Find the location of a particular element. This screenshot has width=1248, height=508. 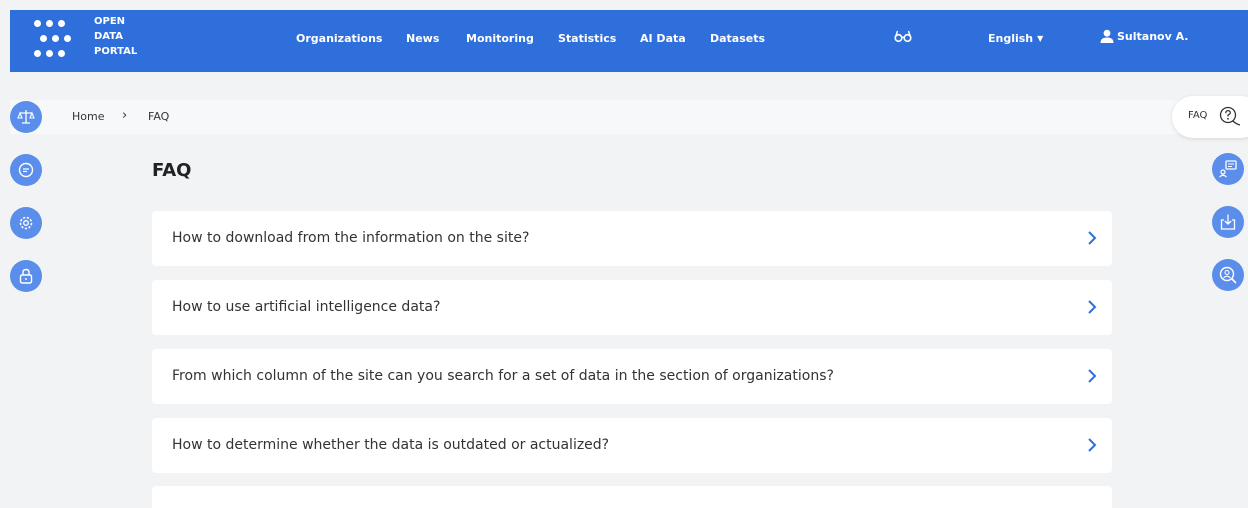

chat-button is located at coordinates (26, 170).